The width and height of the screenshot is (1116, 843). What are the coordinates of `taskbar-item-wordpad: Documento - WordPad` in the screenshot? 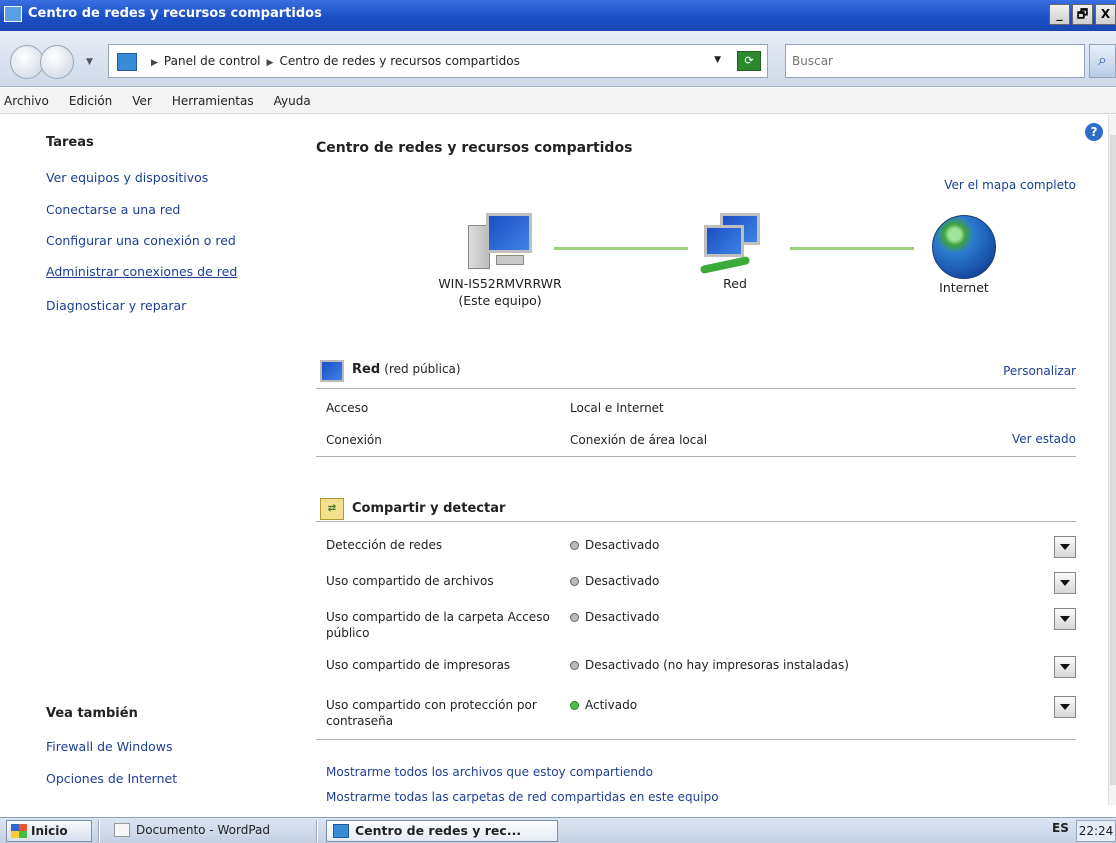 It's located at (208, 831).